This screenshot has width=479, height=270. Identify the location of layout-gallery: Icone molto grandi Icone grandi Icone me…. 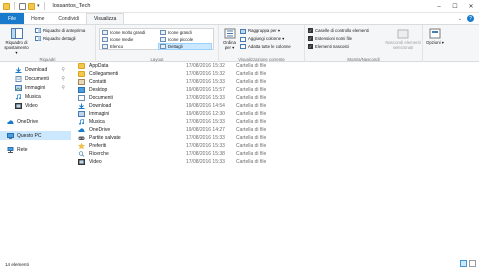
(156, 39).